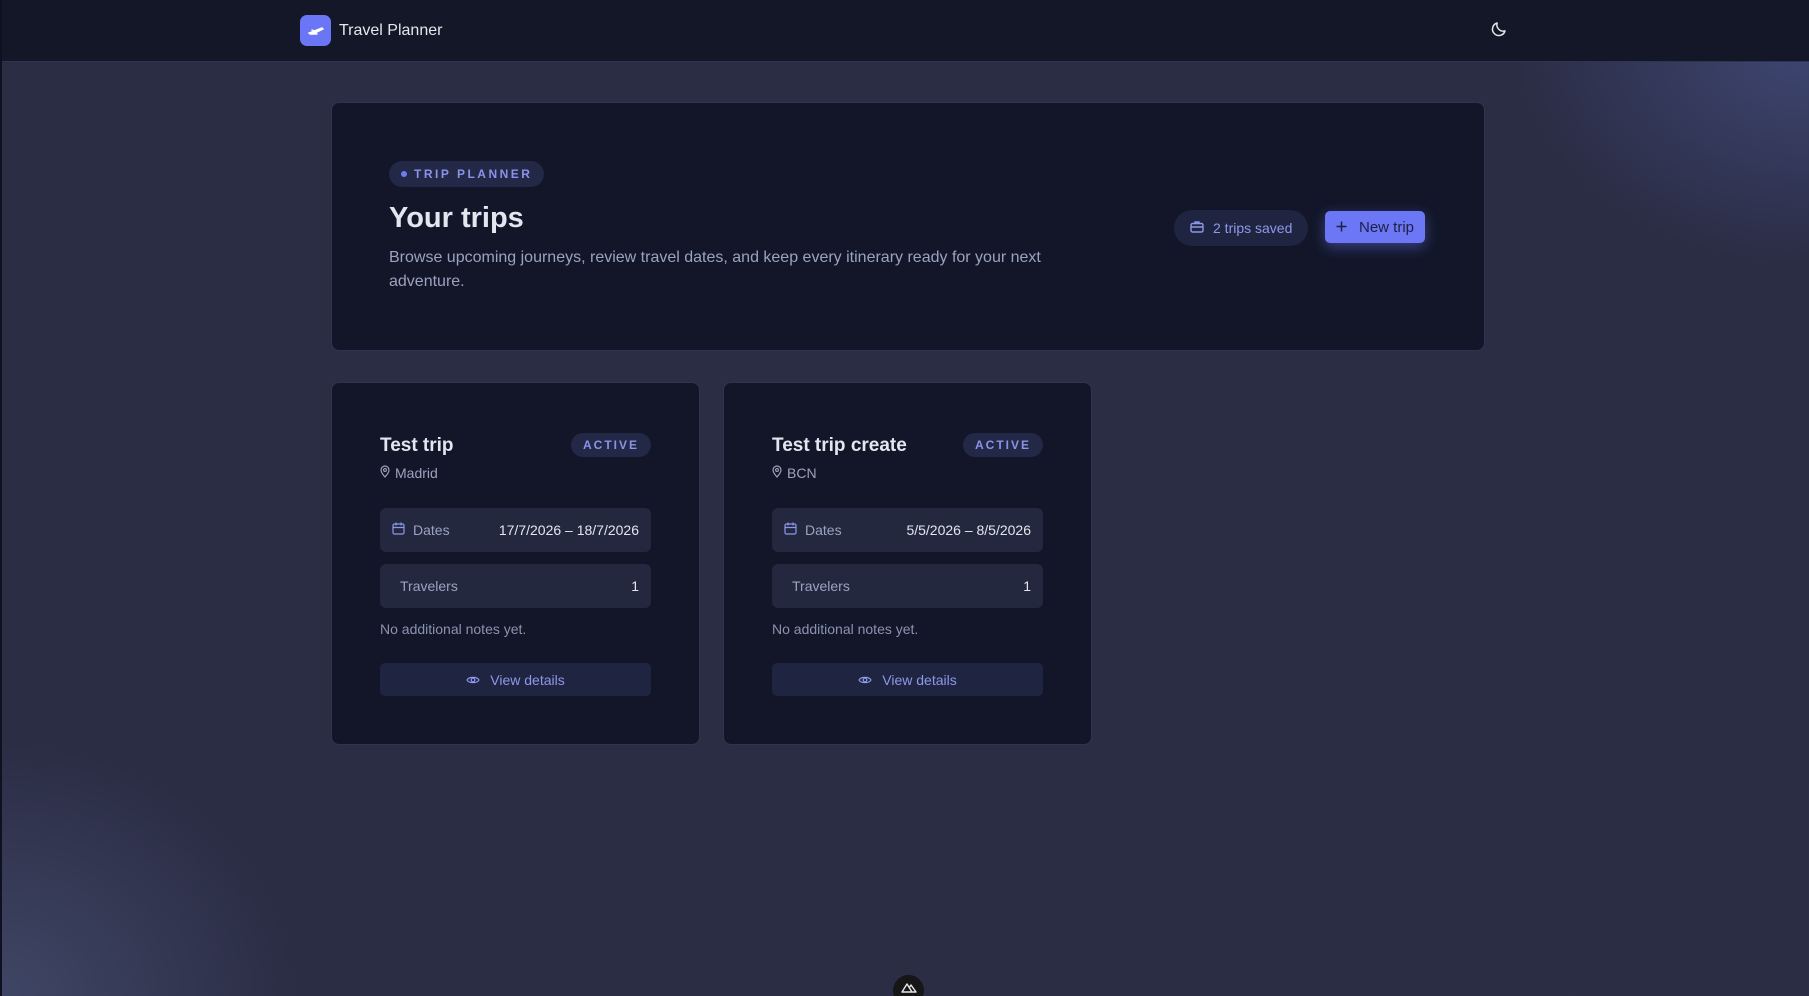 The width and height of the screenshot is (1809, 996). Describe the element at coordinates (905, 31) in the screenshot. I see `top-navbar: Travel Planner` at that location.